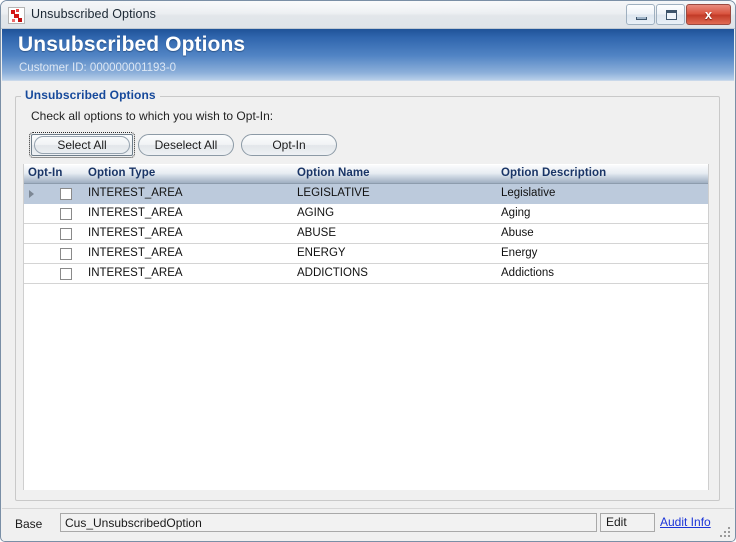 The image size is (736, 542). Describe the element at coordinates (641, 18) in the screenshot. I see `minimize-icon` at that location.